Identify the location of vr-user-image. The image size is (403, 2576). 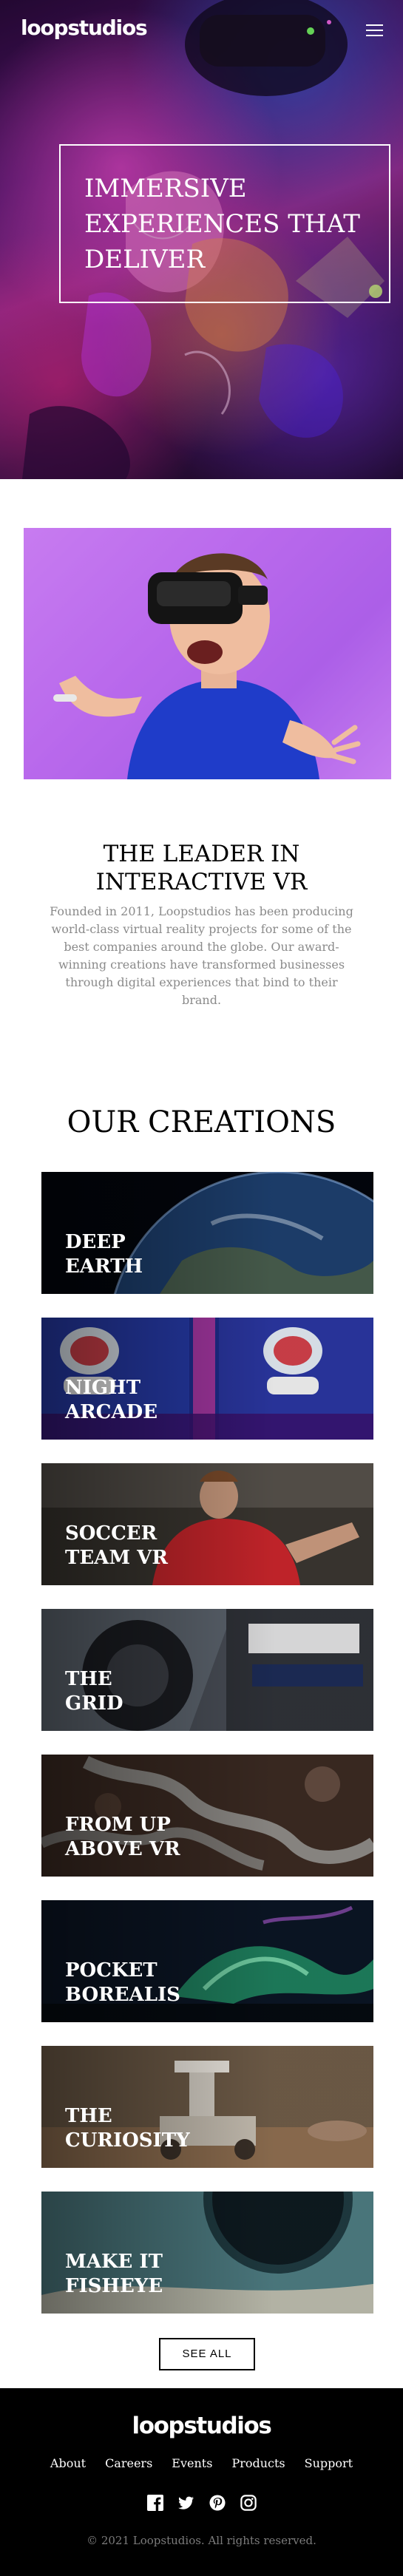
(207, 653).